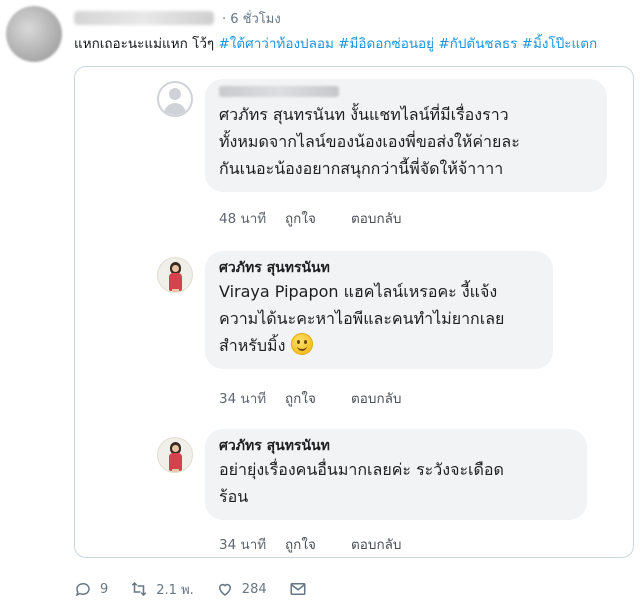 This screenshot has width=640, height=606. Describe the element at coordinates (386, 44) in the screenshot. I see `hashtag-link: #มีอิดอกซ่อนอยู่` at that location.